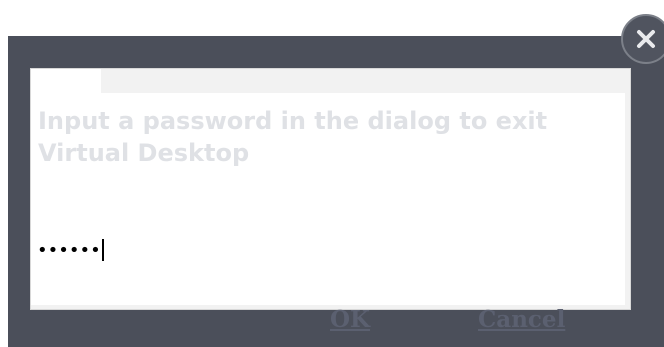 Image resolution: width=664 pixels, height=347 pixels. Describe the element at coordinates (66, 81) in the screenshot. I see `panel-tab` at that location.